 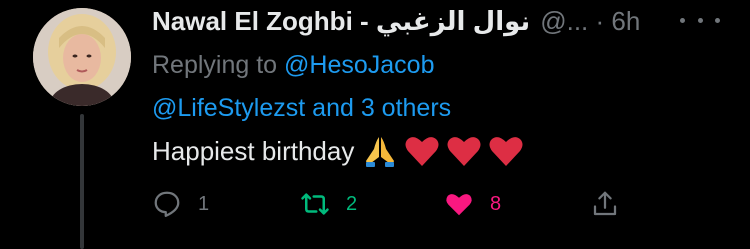 What do you see at coordinates (381, 108) in the screenshot?
I see `others-link: and 3 others` at bounding box center [381, 108].